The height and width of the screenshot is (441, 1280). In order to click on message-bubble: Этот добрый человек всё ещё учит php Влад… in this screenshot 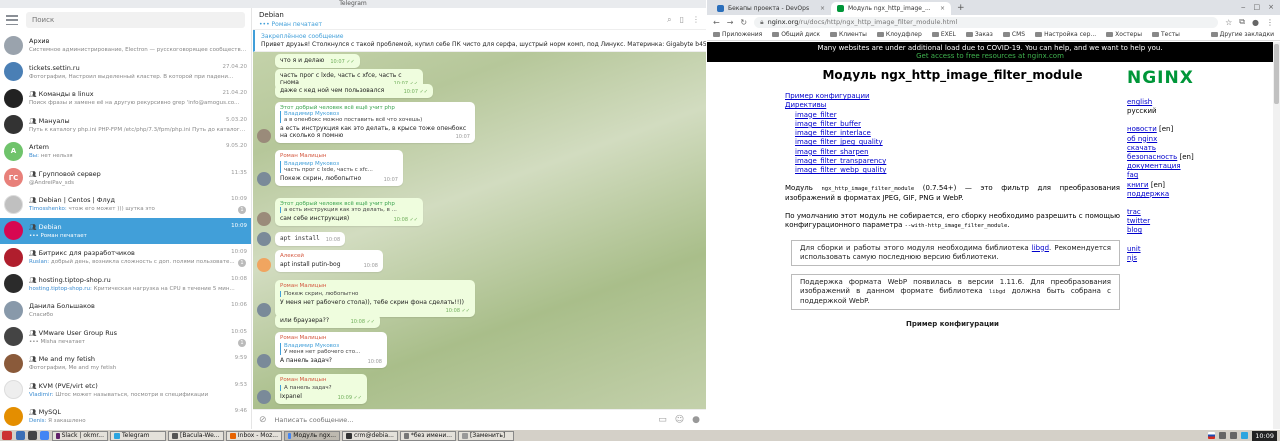, I will do `click(375, 122)`.